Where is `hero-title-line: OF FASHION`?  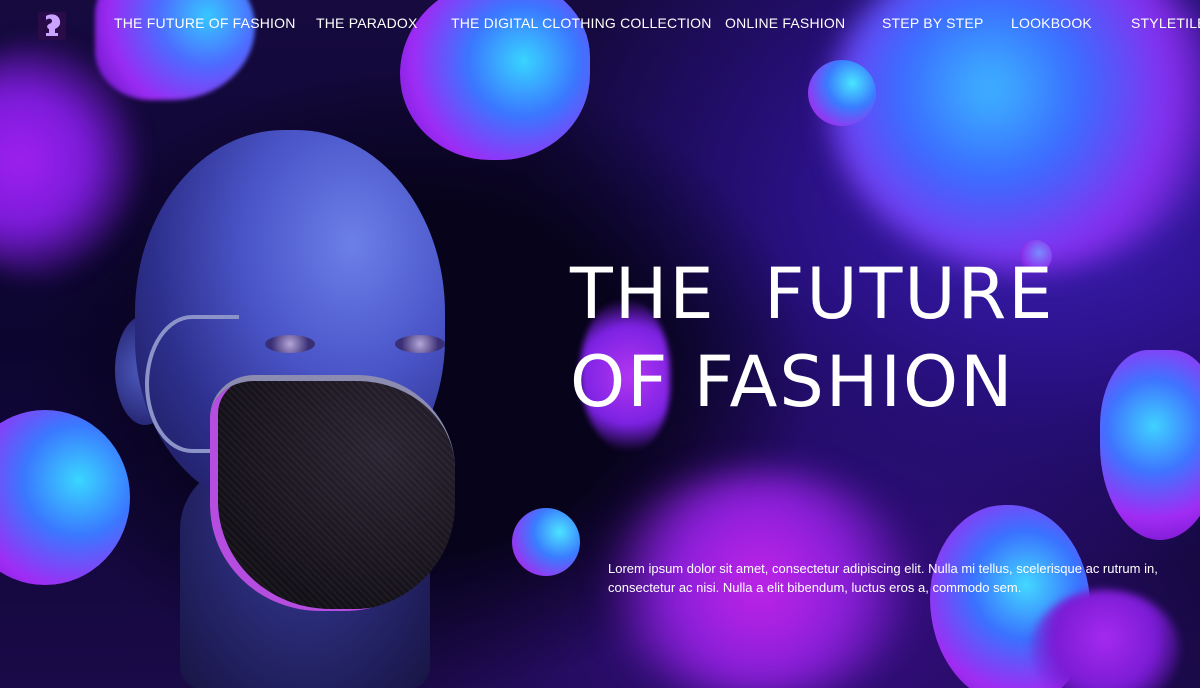
hero-title-line: OF FASHION is located at coordinates (792, 382).